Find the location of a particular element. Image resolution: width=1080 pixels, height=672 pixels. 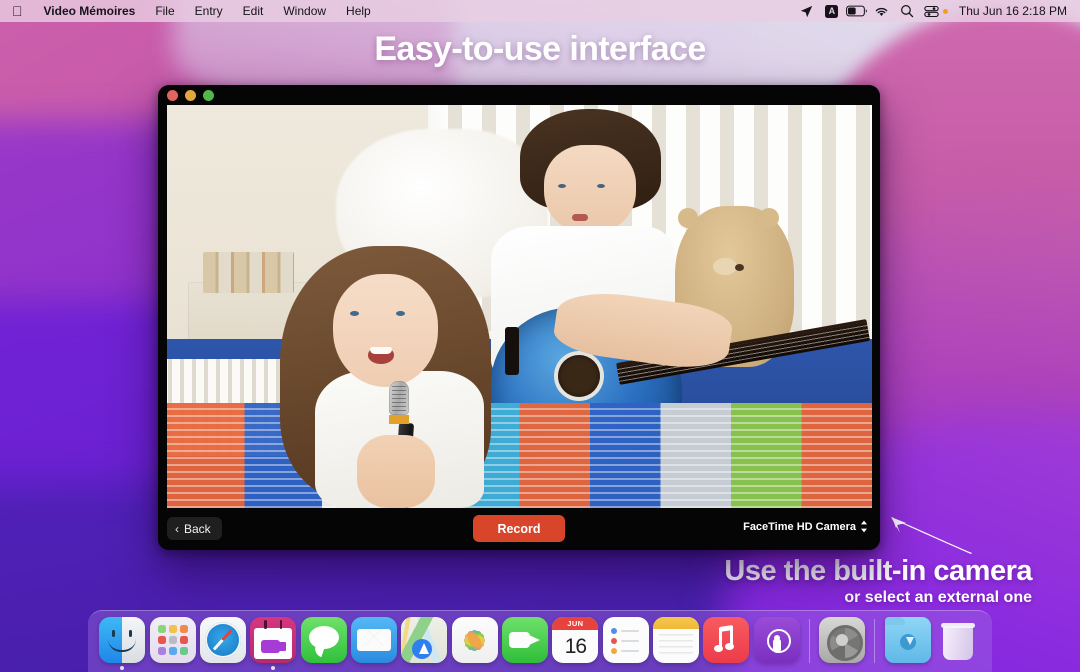

recording-indicator-dot is located at coordinates (945, 11).